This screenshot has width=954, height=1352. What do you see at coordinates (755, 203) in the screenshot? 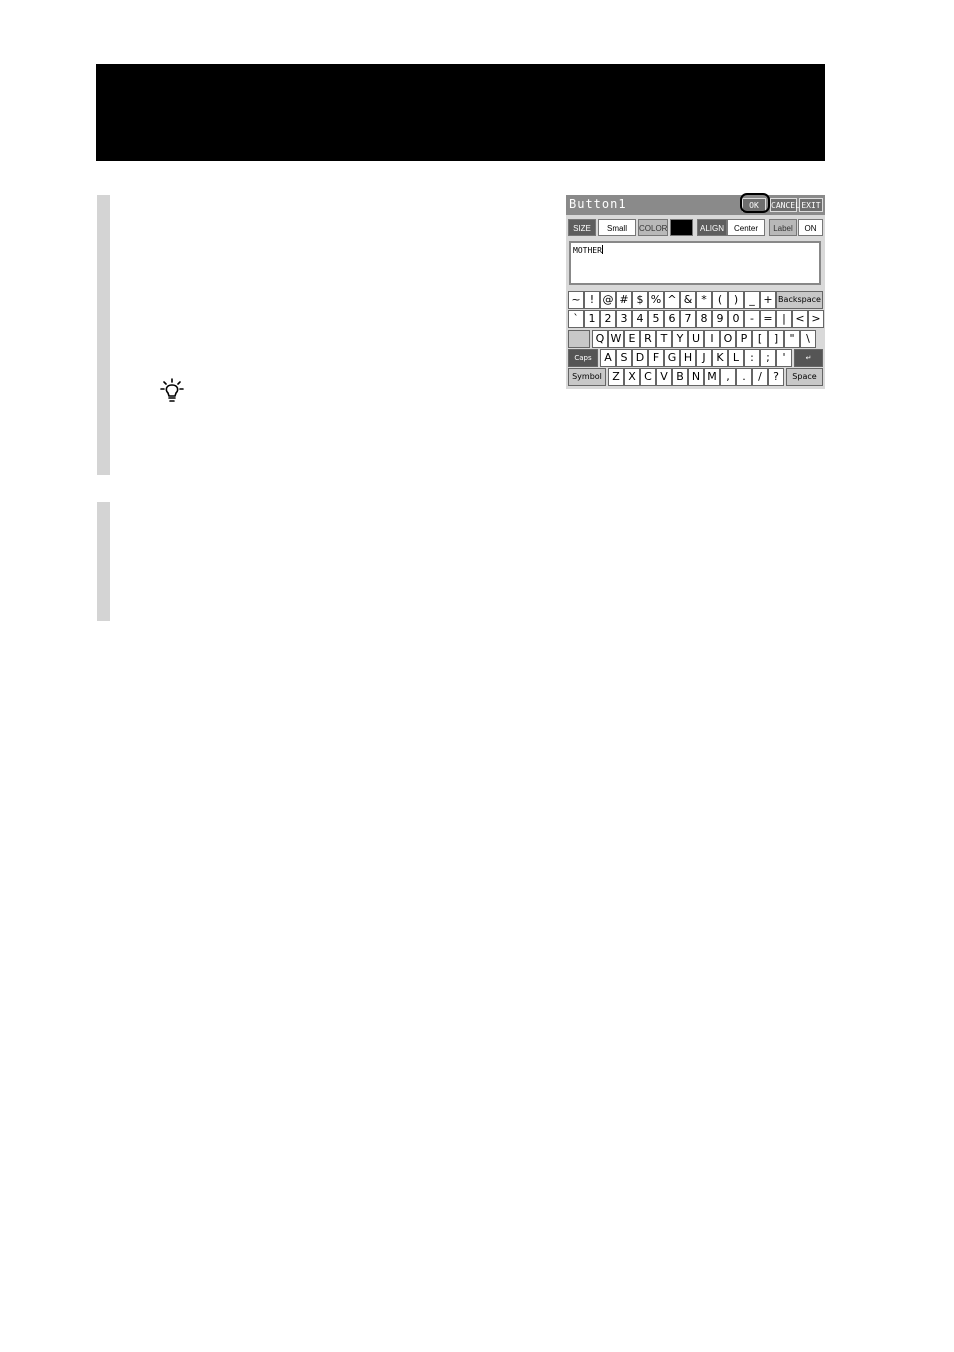
I see `ok-highlight-circle` at bounding box center [755, 203].